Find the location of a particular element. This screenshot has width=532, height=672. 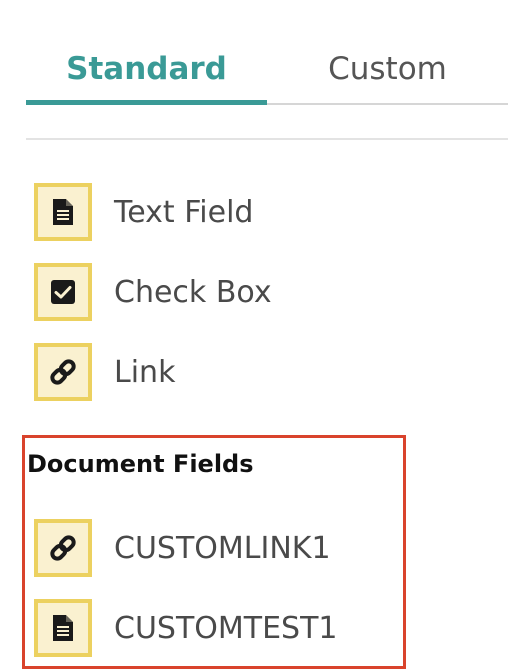

divider is located at coordinates (267, 139).